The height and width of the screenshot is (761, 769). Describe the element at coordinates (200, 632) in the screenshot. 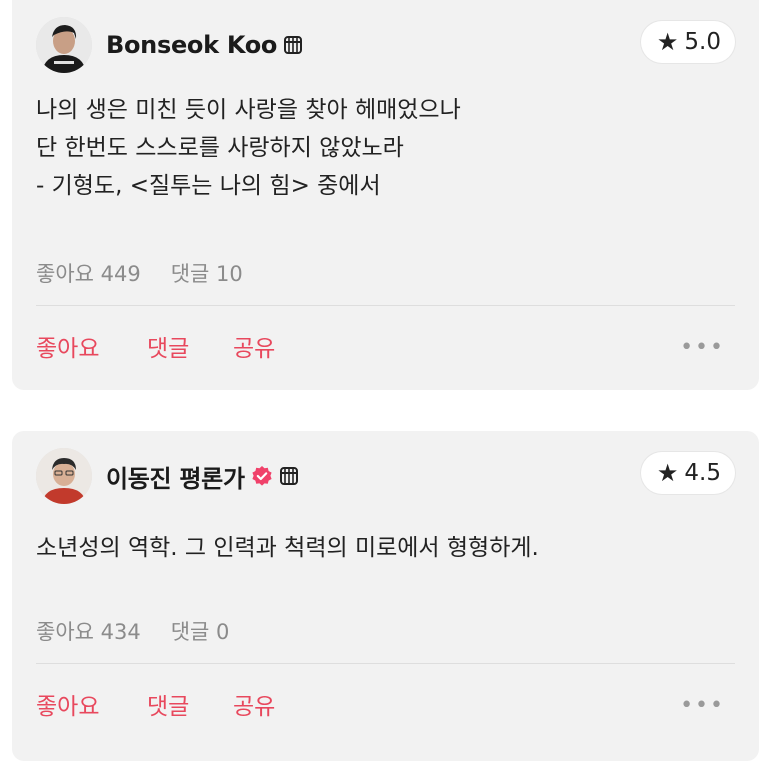

I see `comment-count: 댓글 0` at that location.